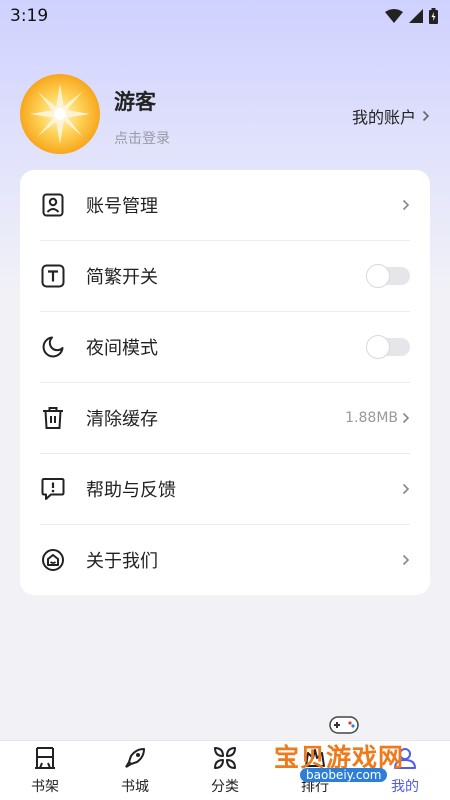  I want to click on signal-icon, so click(416, 16).